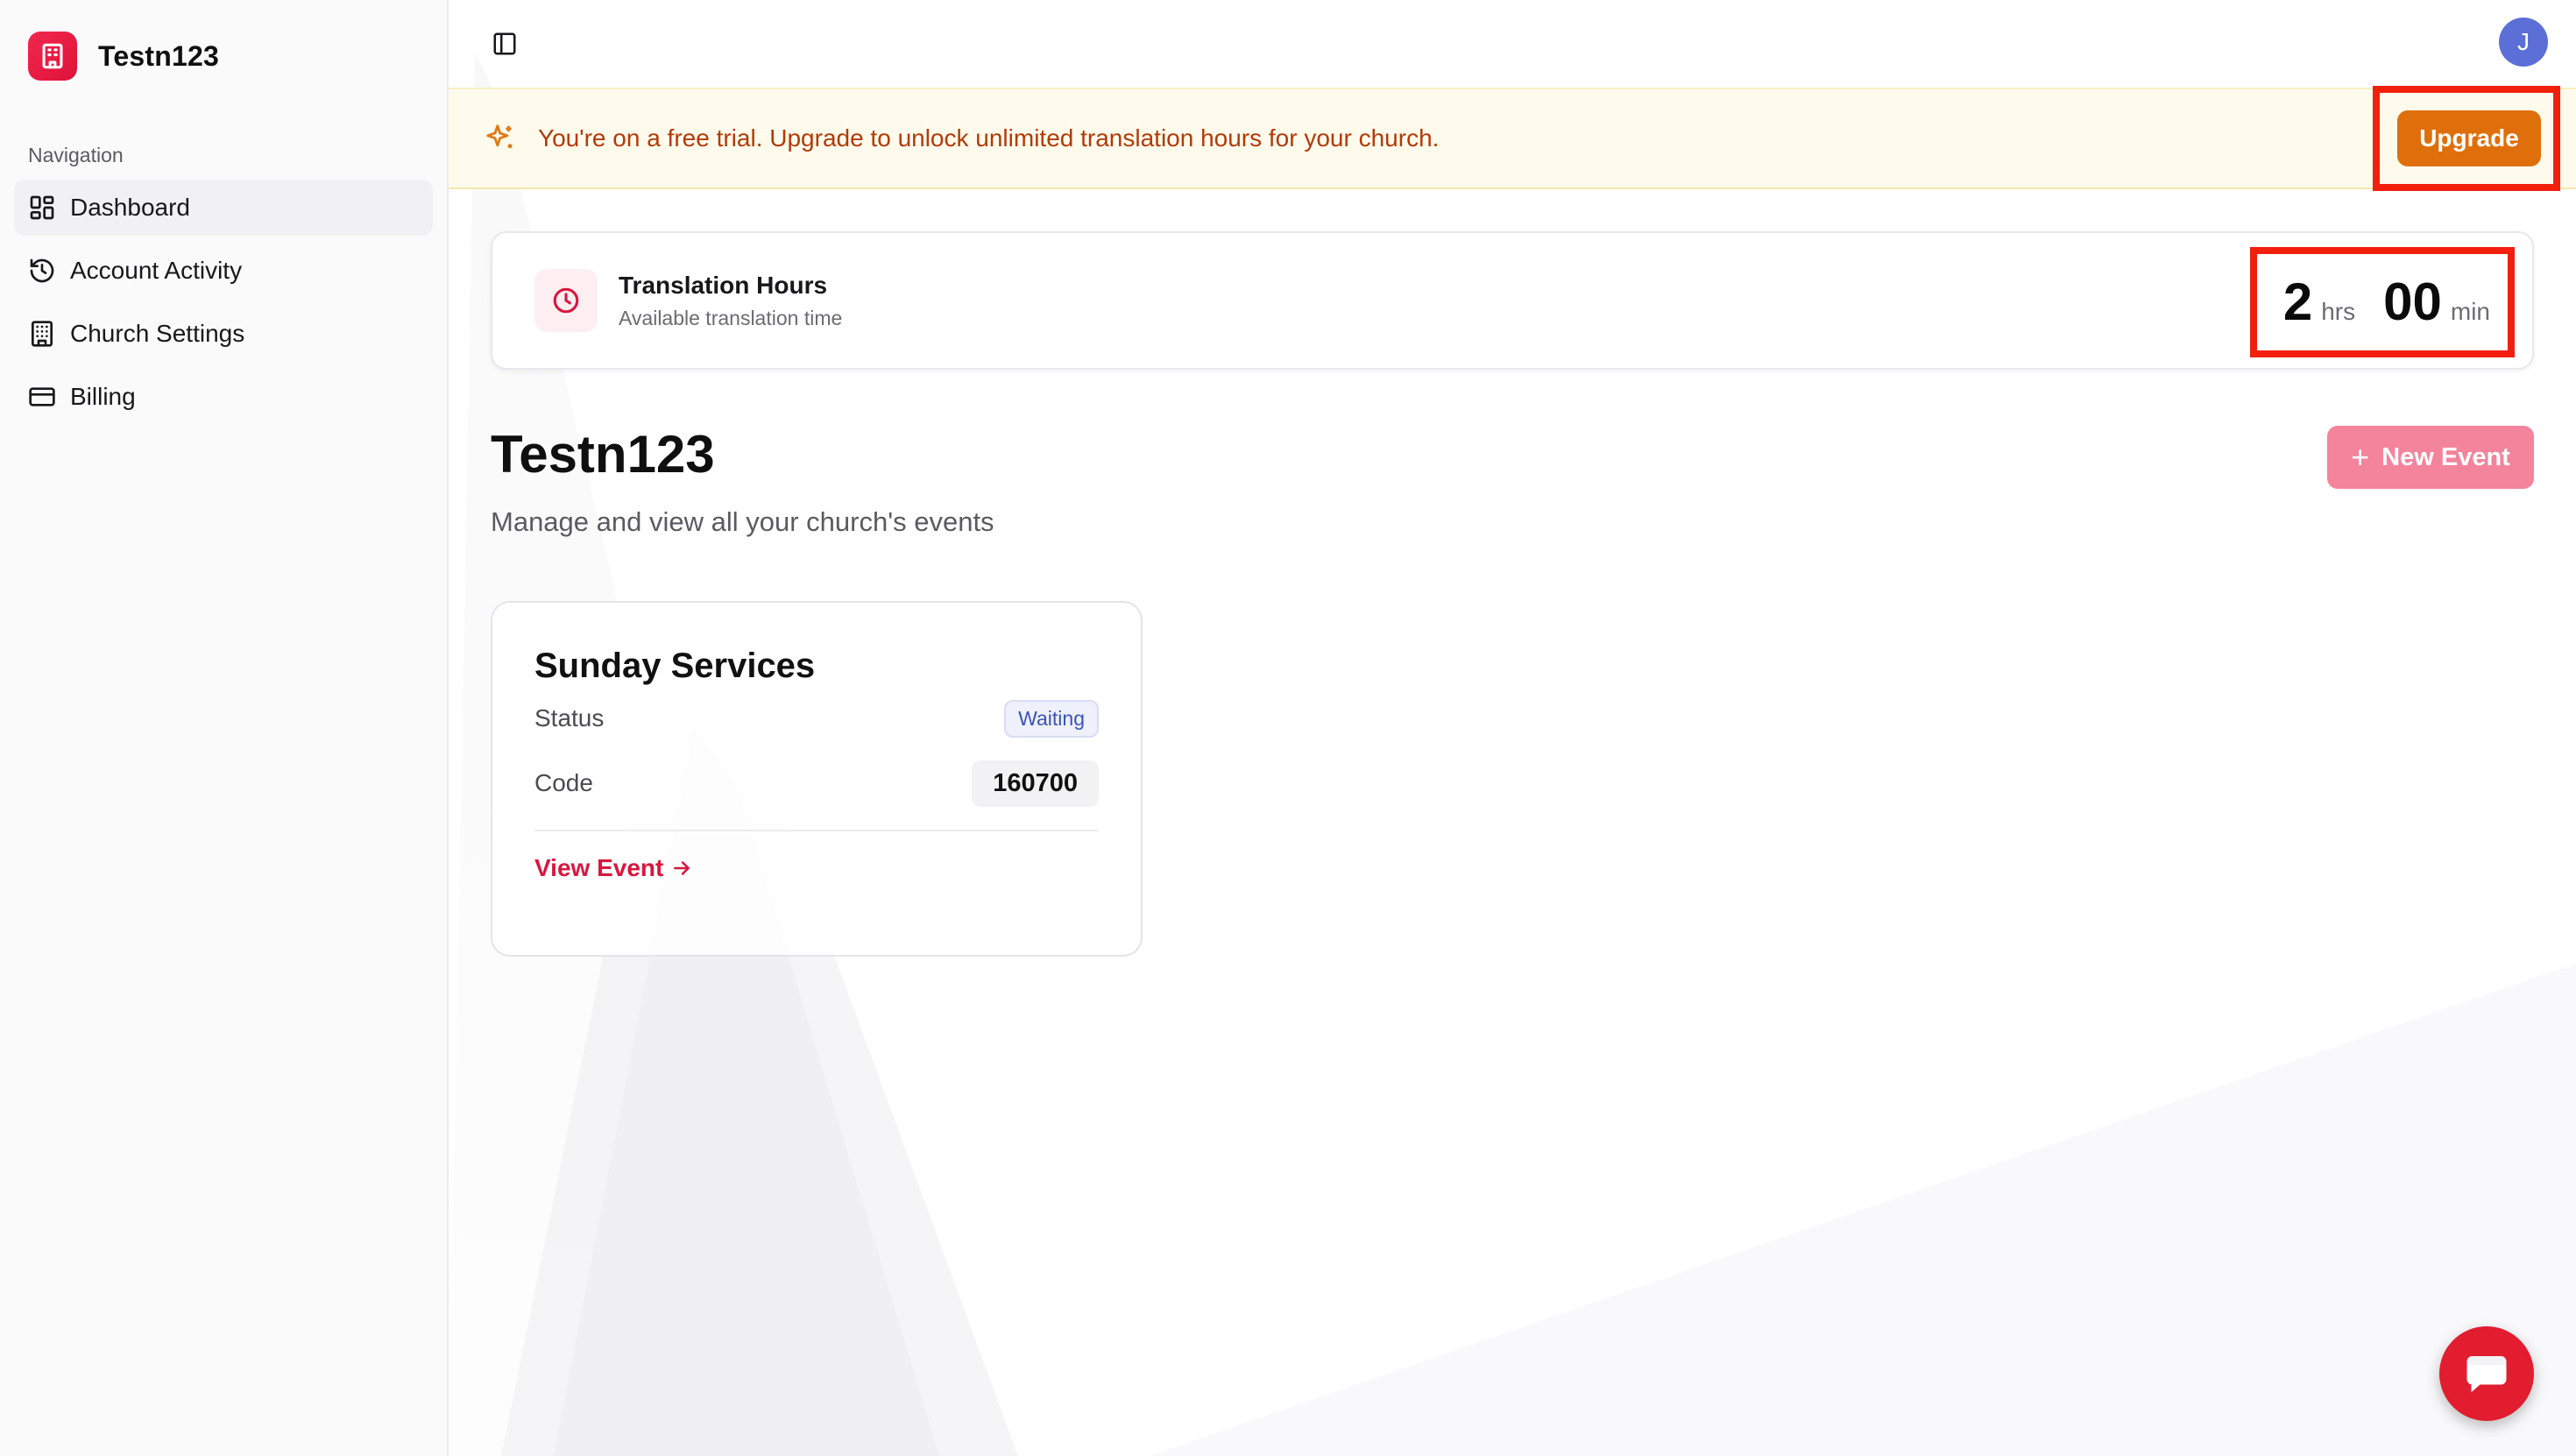 This screenshot has width=2576, height=1456. What do you see at coordinates (816, 783) in the screenshot?
I see `event-code-row: Code 160700` at bounding box center [816, 783].